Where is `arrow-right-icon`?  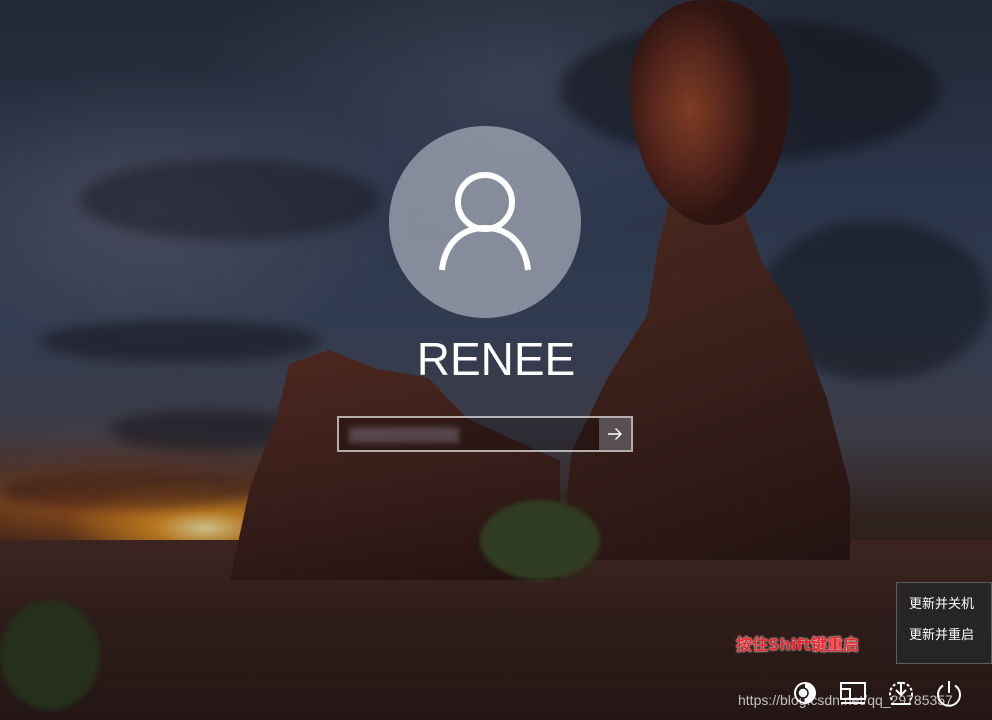 arrow-right-icon is located at coordinates (615, 434).